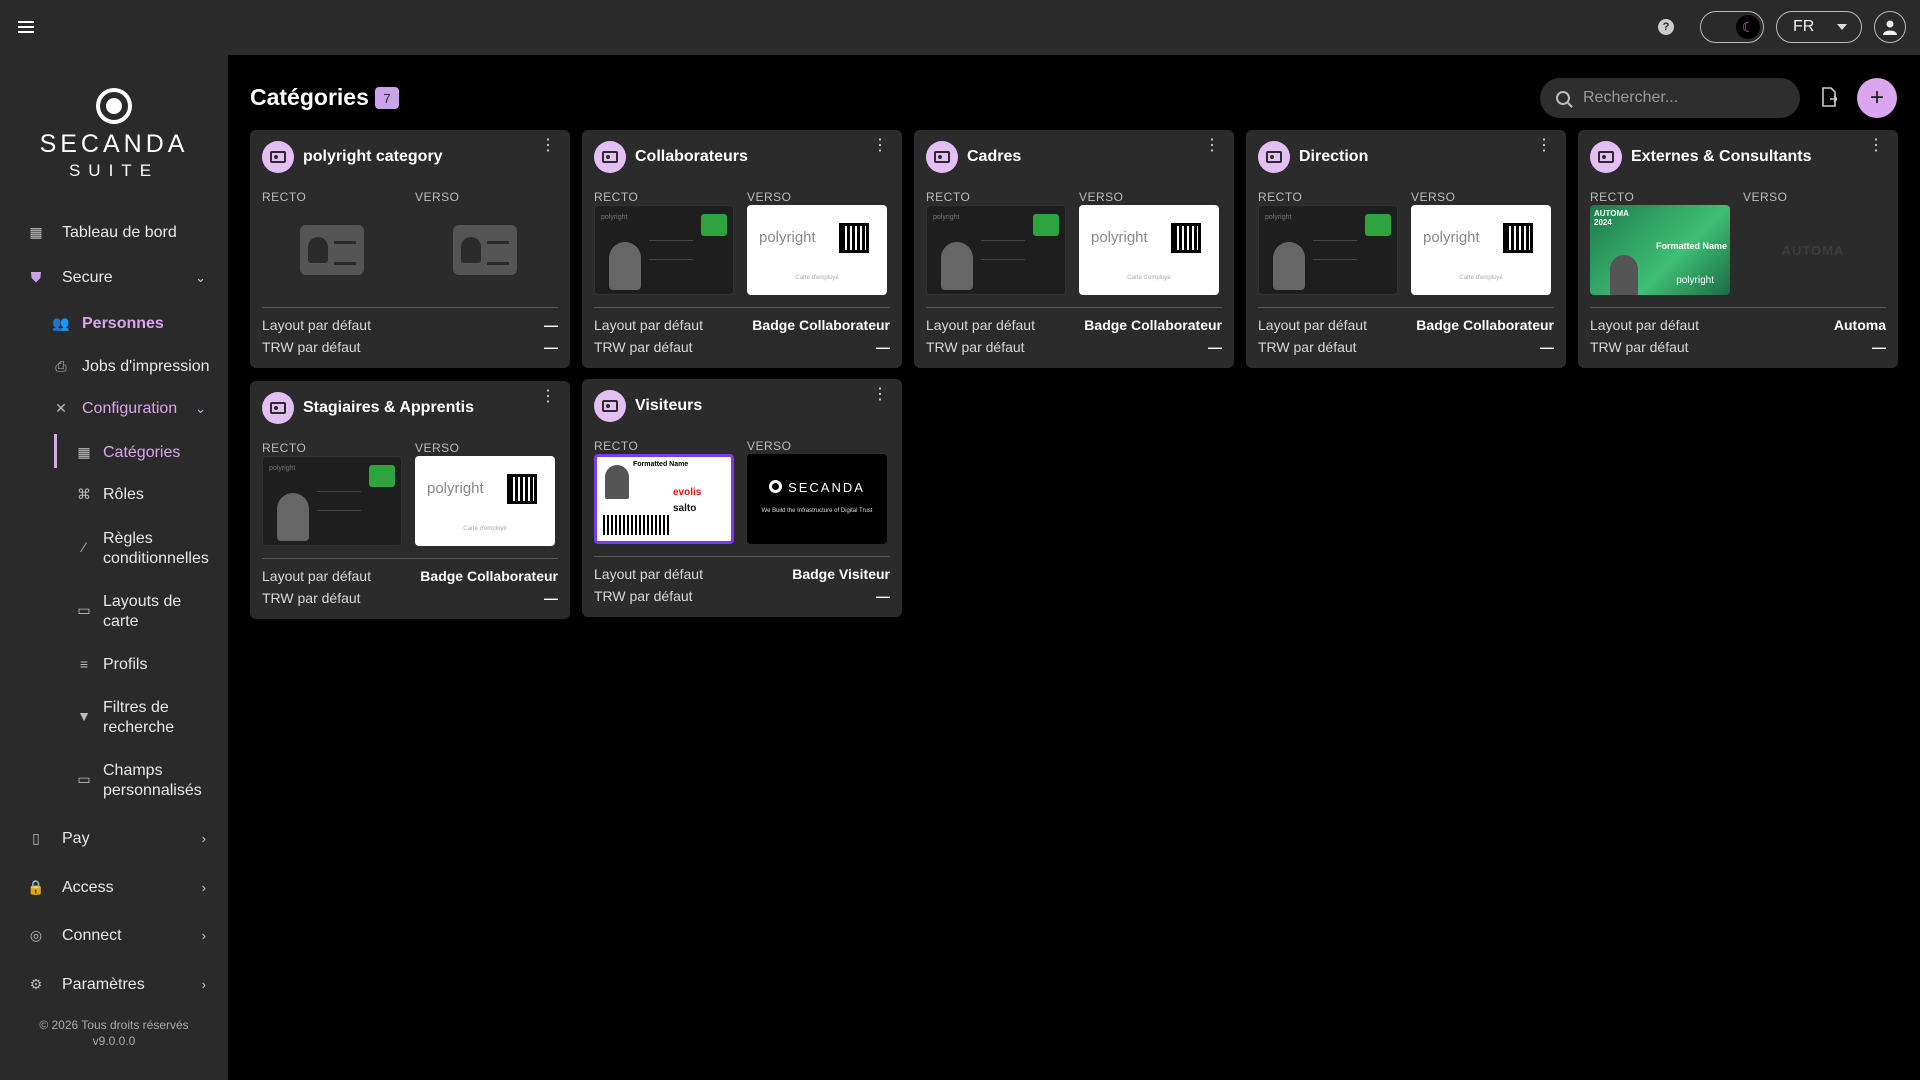  I want to click on help-icon: ?, so click(1666, 27).